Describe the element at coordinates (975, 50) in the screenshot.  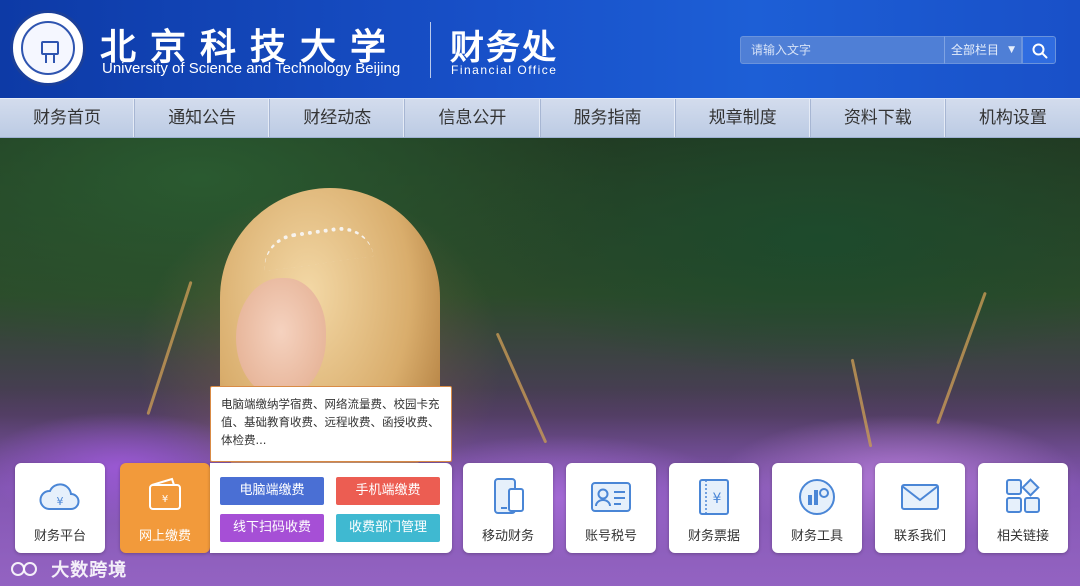
I see `search-scope-value: 全部栏目` at that location.